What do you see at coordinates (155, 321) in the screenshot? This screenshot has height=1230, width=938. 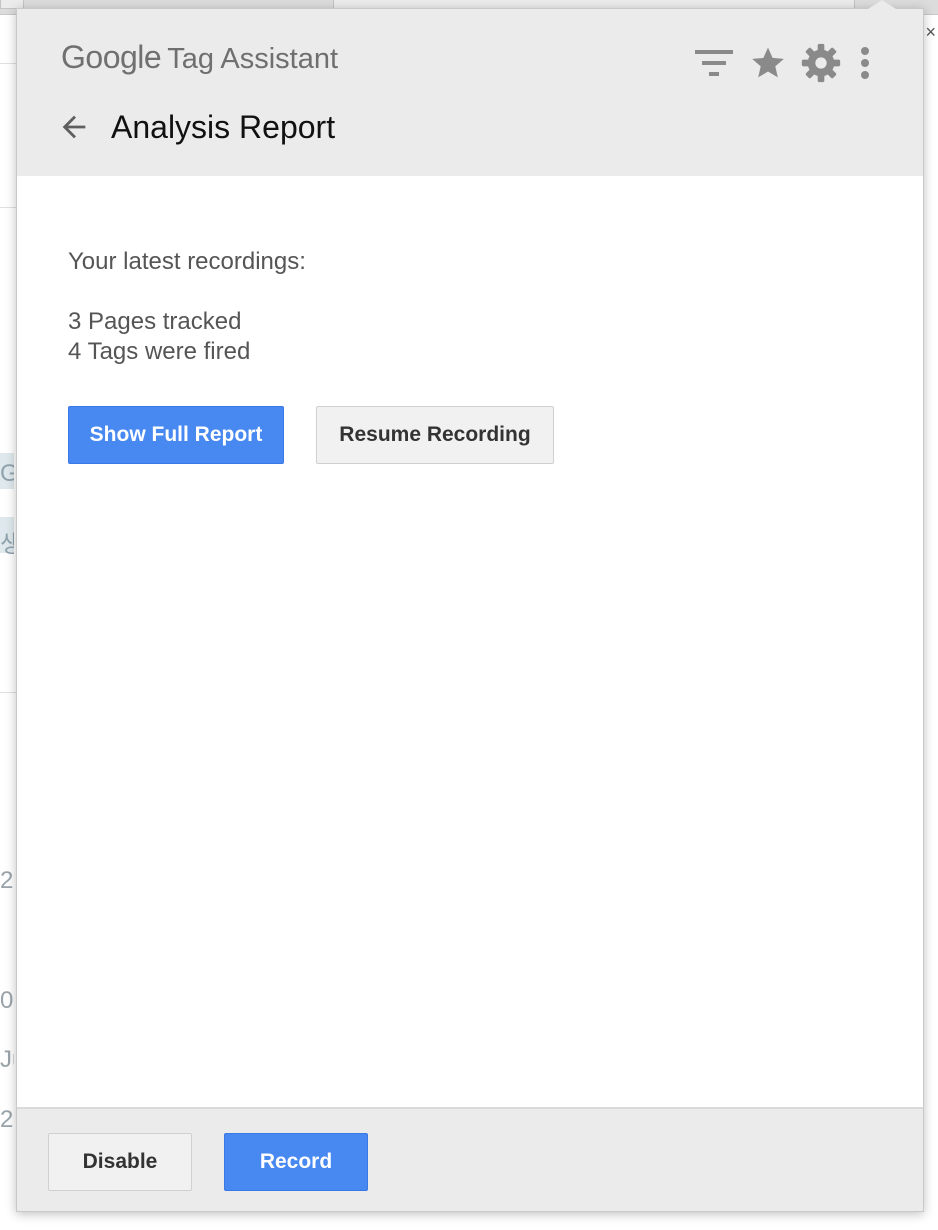 I see `pages-tracked-stat: 3 Pages tracked` at bounding box center [155, 321].